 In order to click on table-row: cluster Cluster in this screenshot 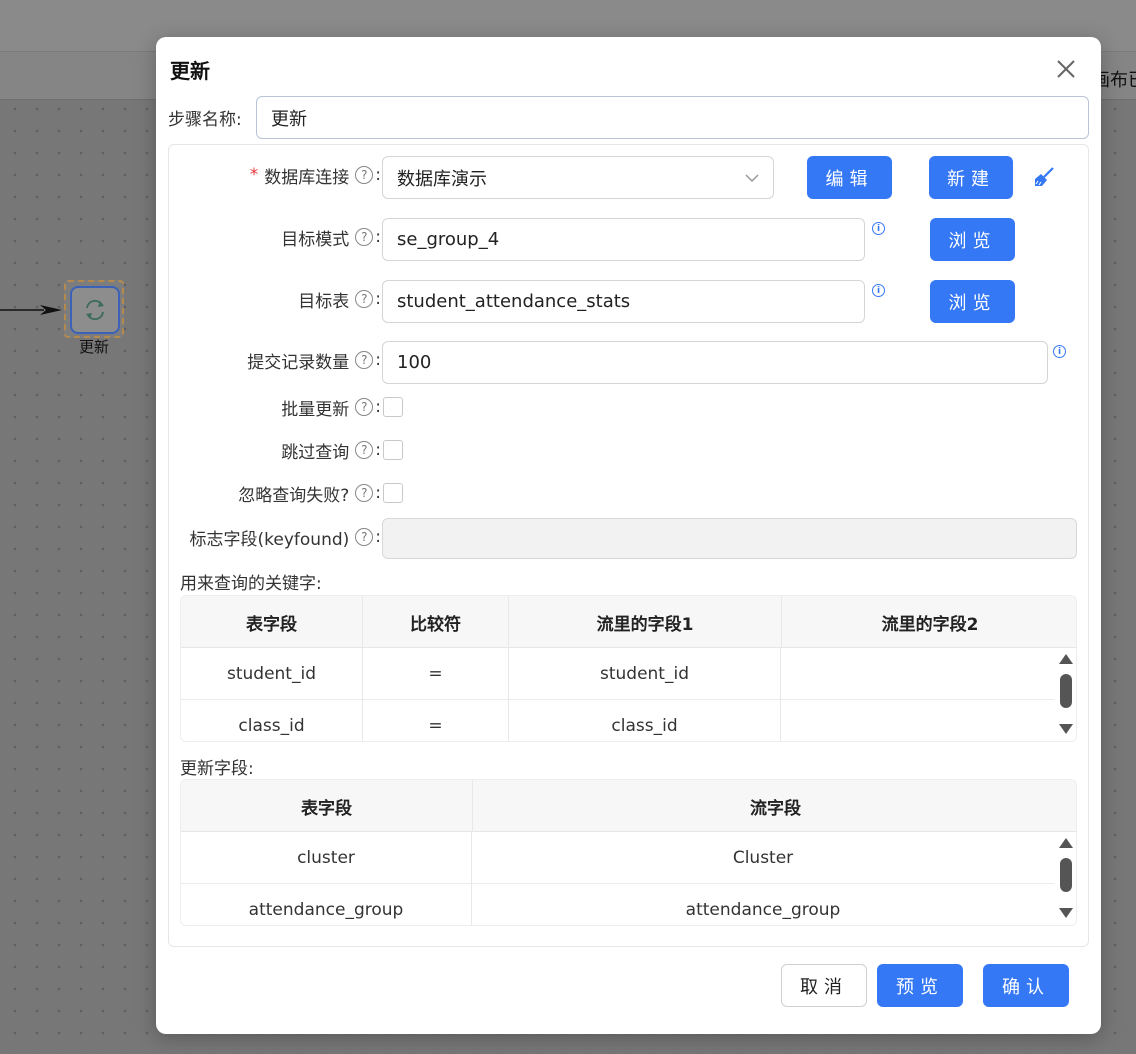, I will do `click(617, 858)`.